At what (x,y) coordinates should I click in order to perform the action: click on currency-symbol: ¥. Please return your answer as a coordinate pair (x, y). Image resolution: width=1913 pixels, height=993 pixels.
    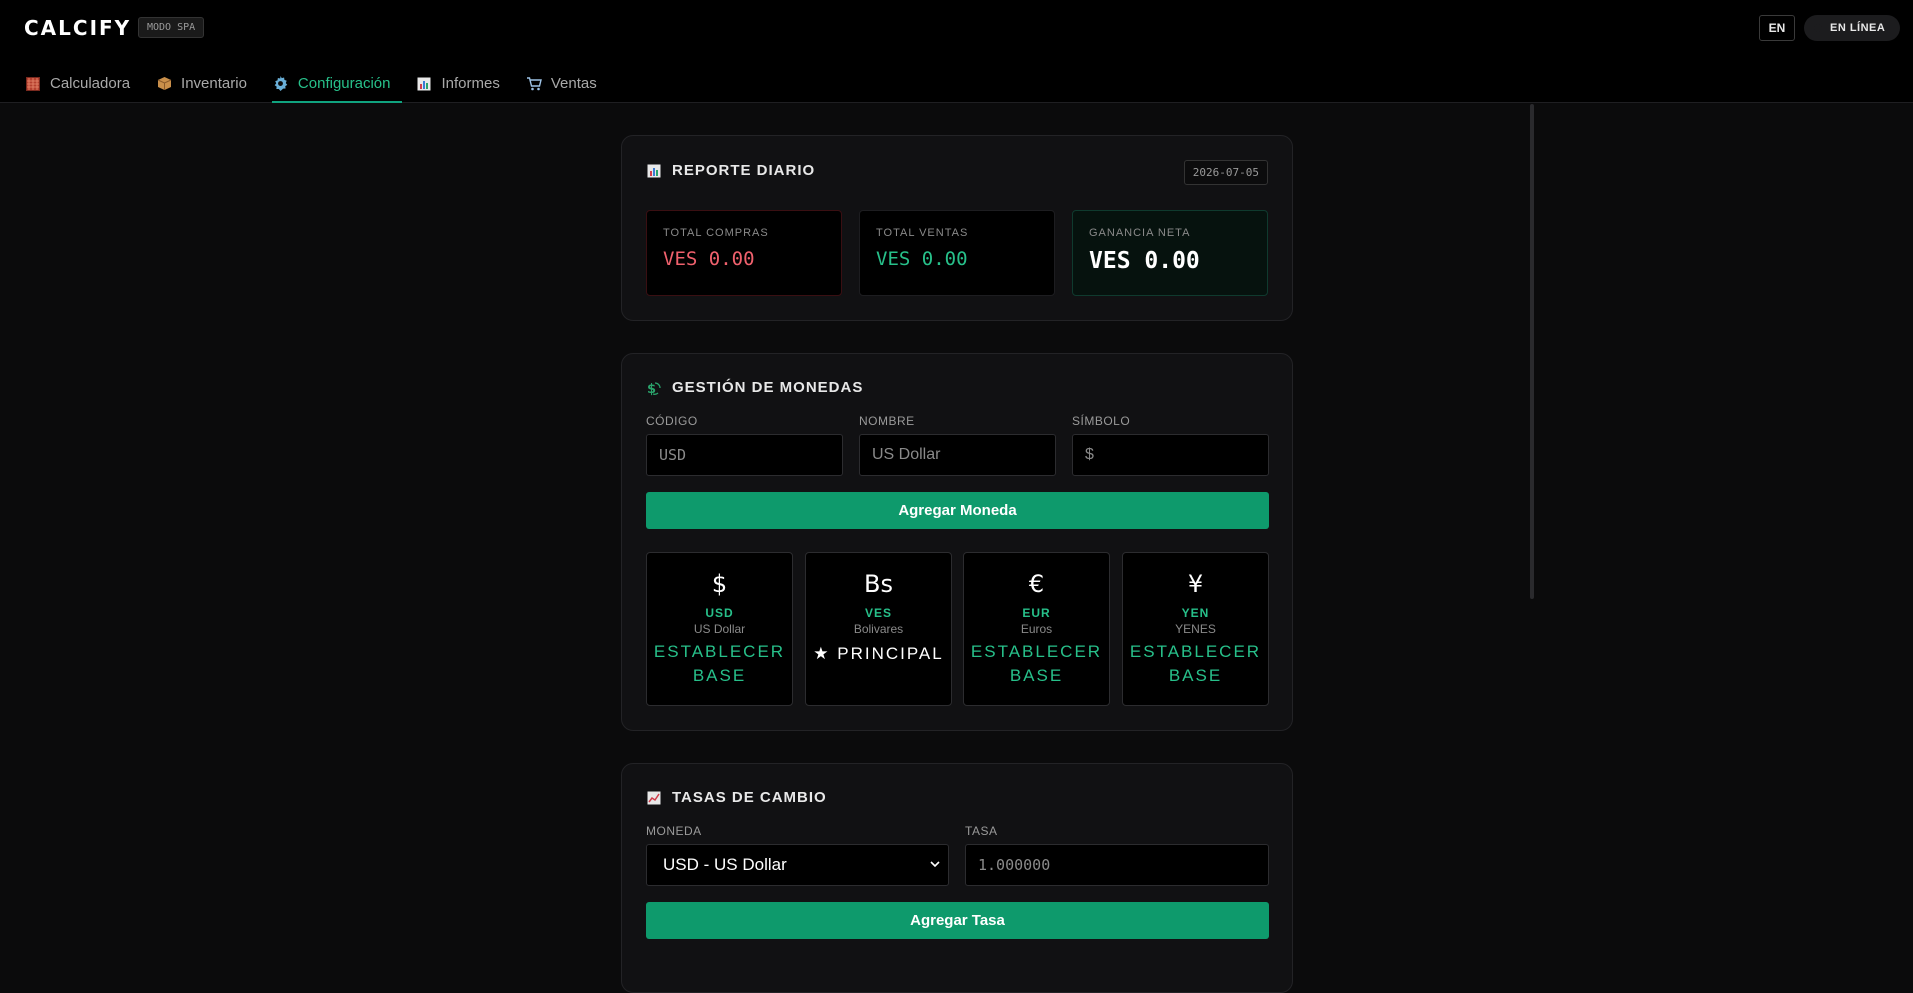
    Looking at the image, I should click on (1195, 584).